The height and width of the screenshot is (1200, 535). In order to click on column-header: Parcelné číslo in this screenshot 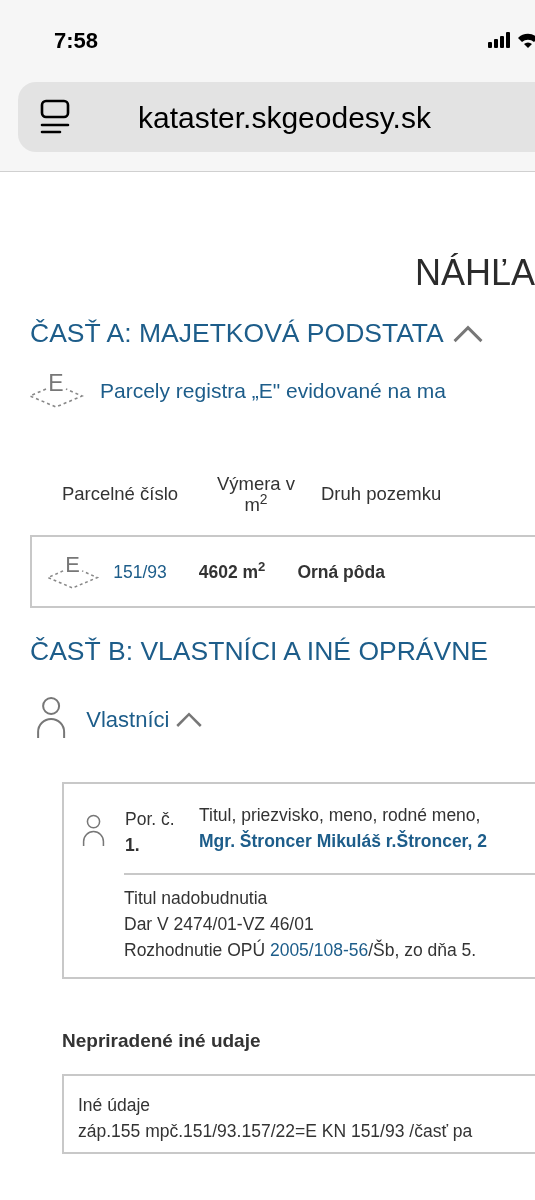, I will do `click(120, 494)`.